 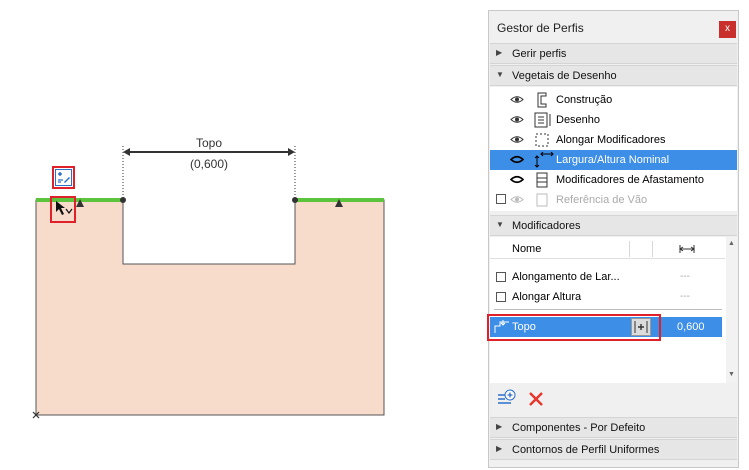 I want to click on add-modifier-button, so click(x=507, y=399).